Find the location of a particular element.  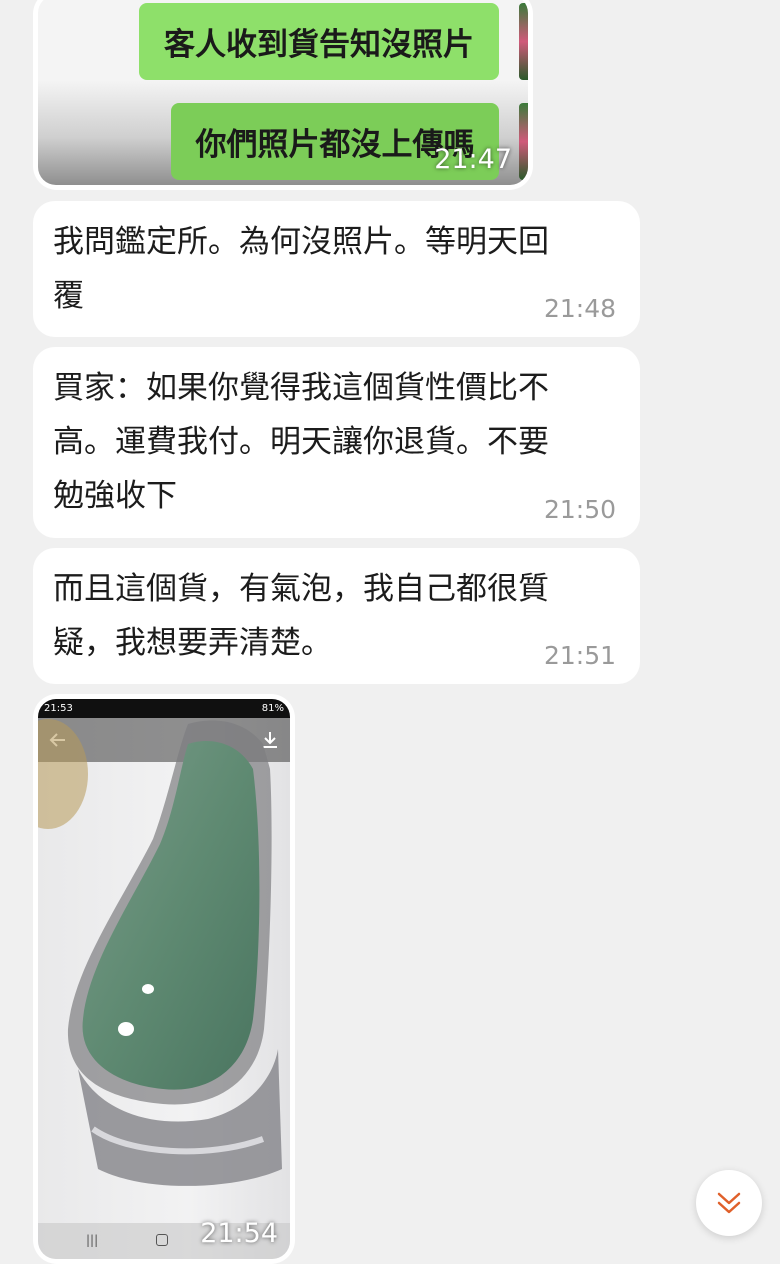

message-text: 而且這個貨，有氣泡，我自己都很質 疑，我想要弄清楚。 is located at coordinates (301, 616).